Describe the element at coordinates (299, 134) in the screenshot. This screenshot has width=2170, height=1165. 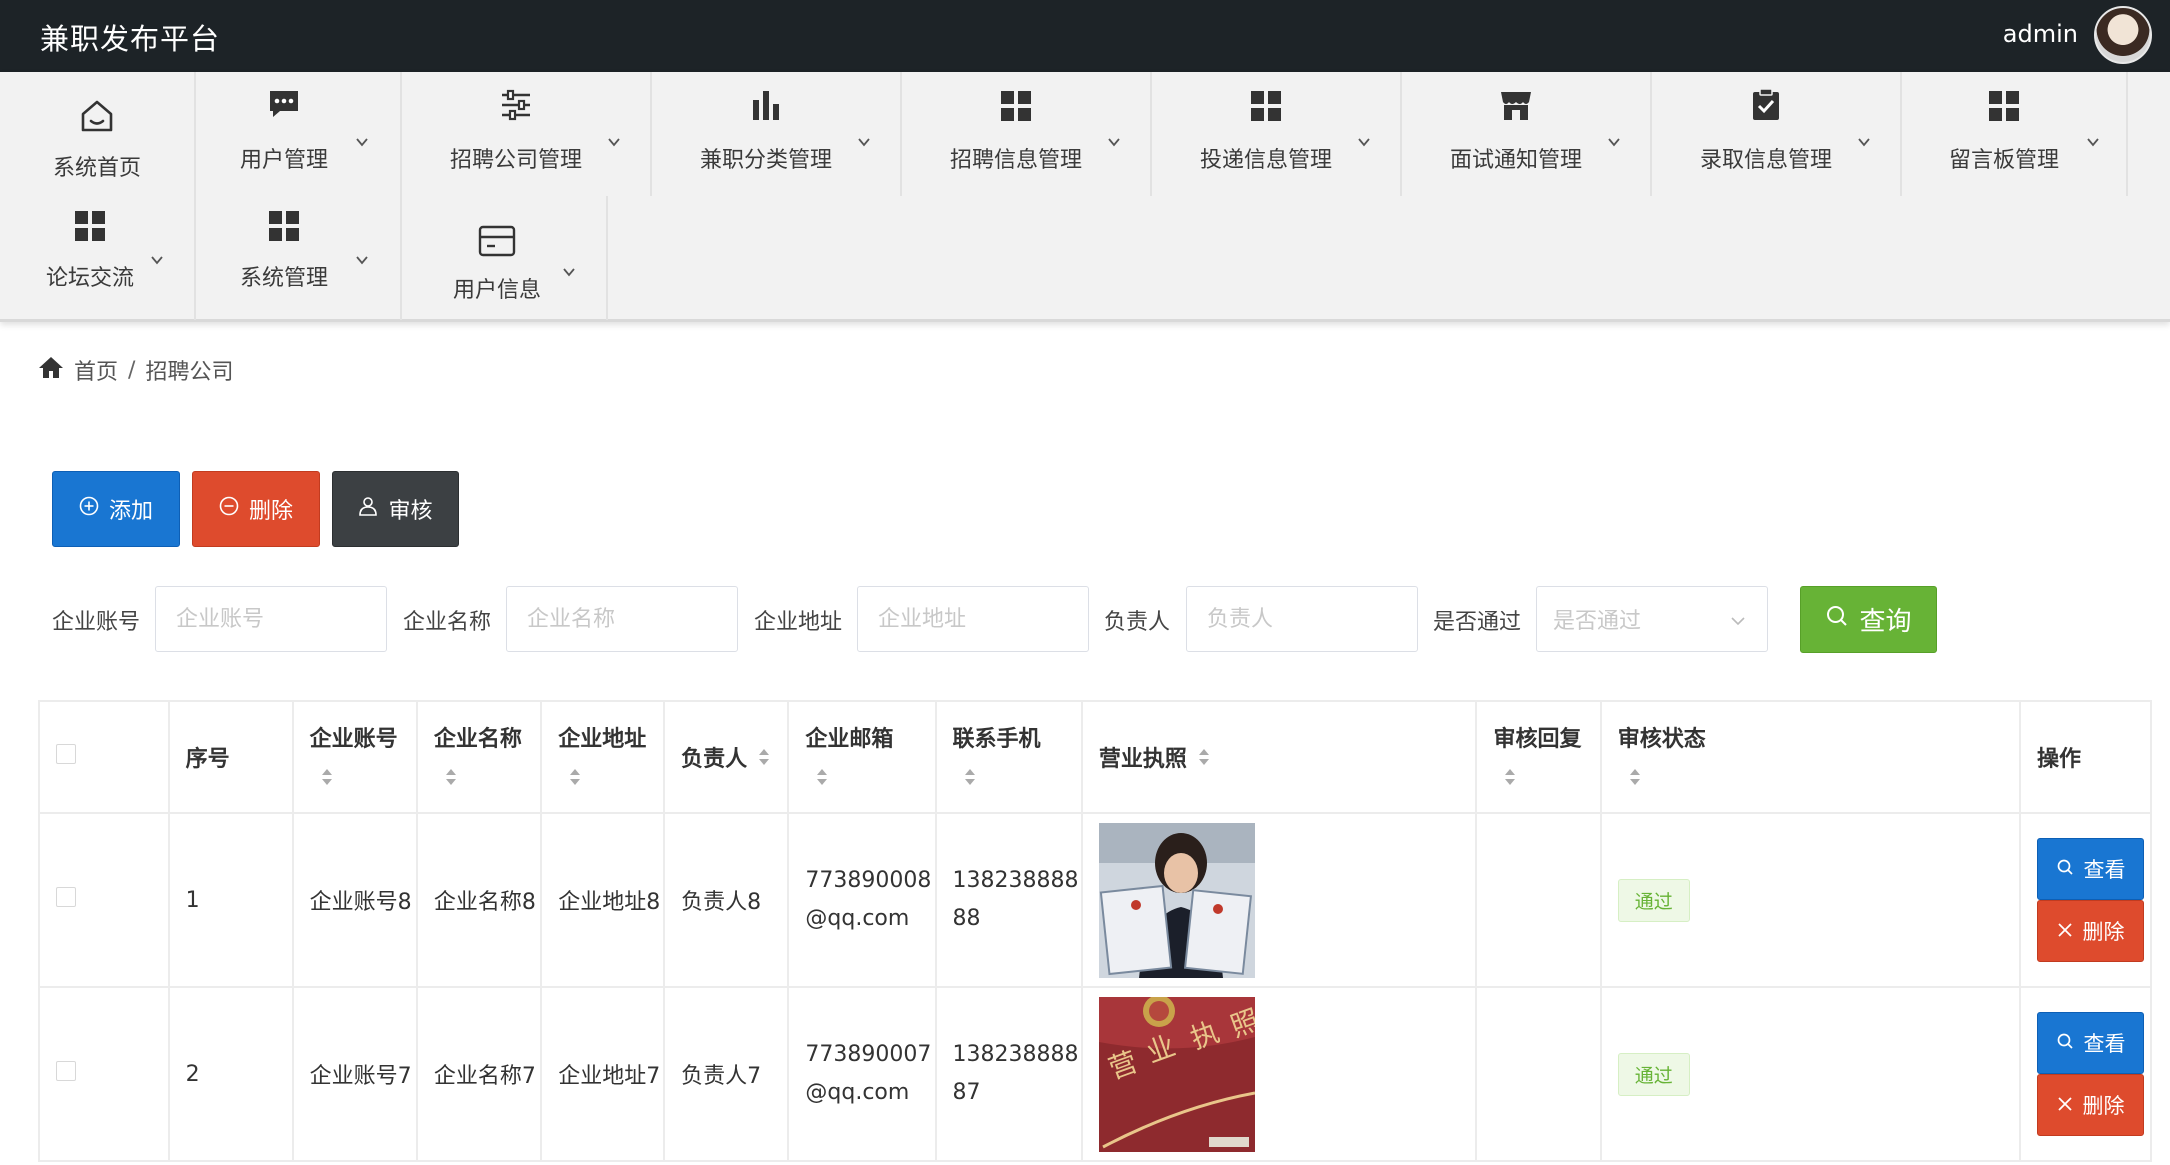
I see `nav-item-user-management: 用户管理` at that location.